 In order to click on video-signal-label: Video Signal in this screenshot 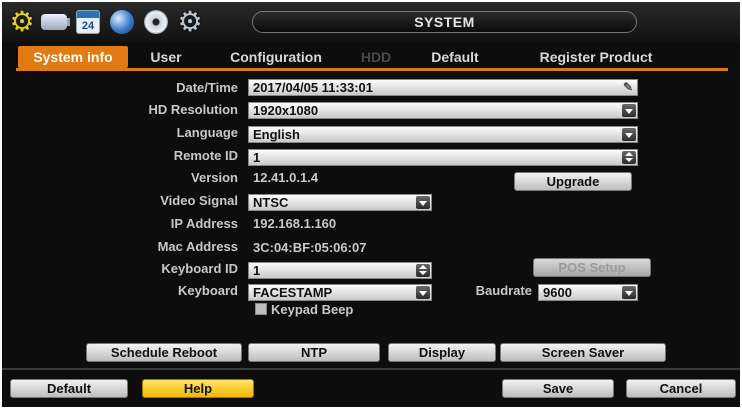, I will do `click(199, 200)`.